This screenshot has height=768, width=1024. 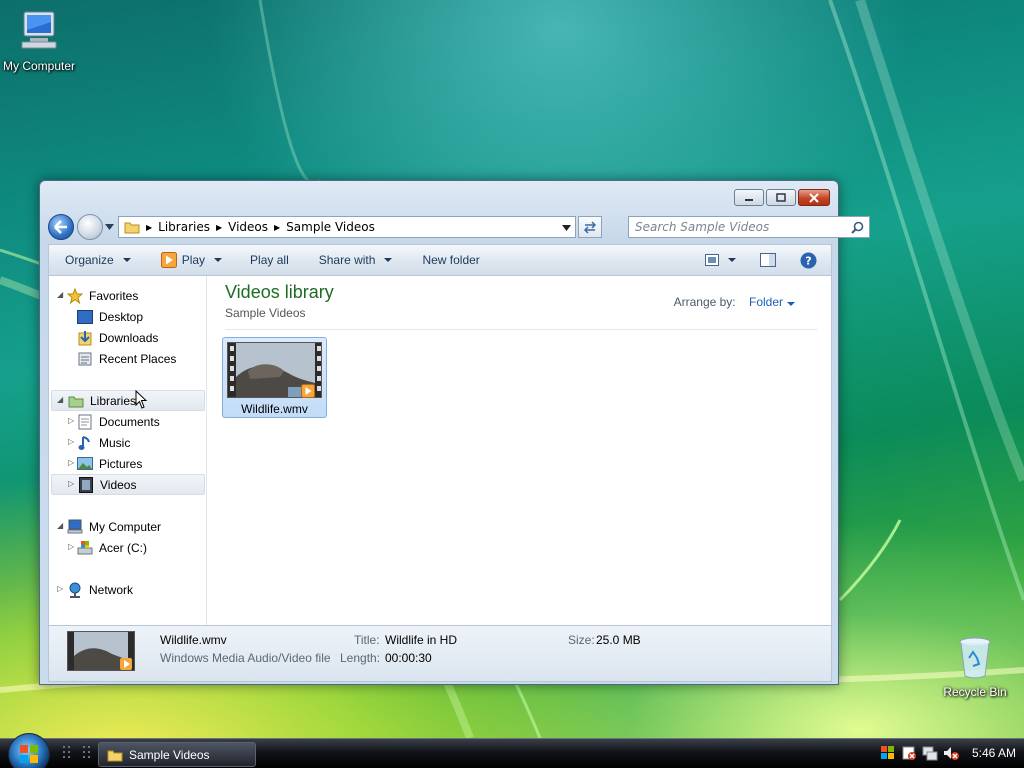 I want to click on breadcrumb-sample-videos: Sample Videos, so click(x=330, y=227).